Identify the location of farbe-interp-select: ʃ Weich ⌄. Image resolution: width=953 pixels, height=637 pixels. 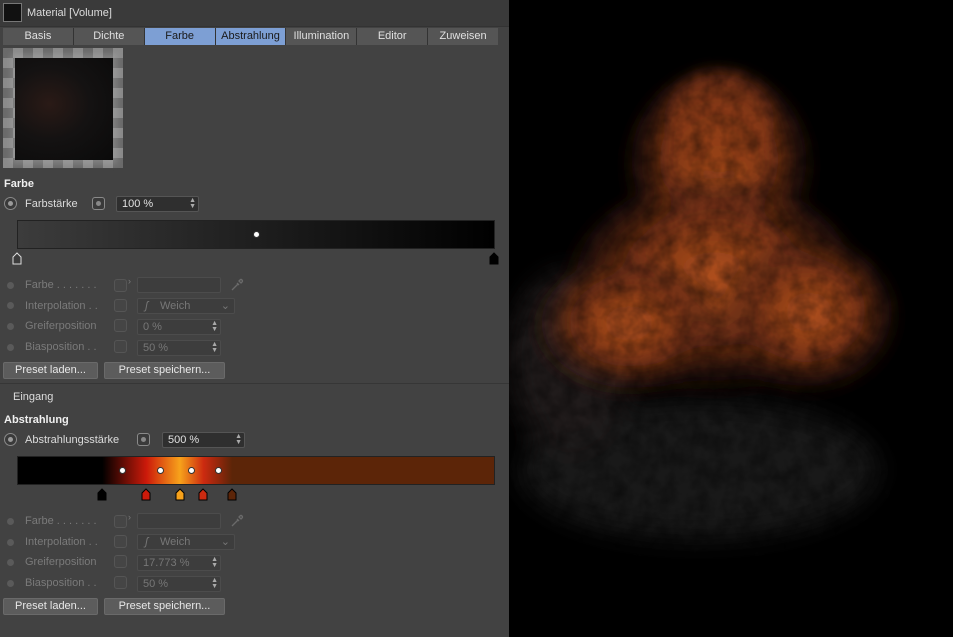
(186, 306).